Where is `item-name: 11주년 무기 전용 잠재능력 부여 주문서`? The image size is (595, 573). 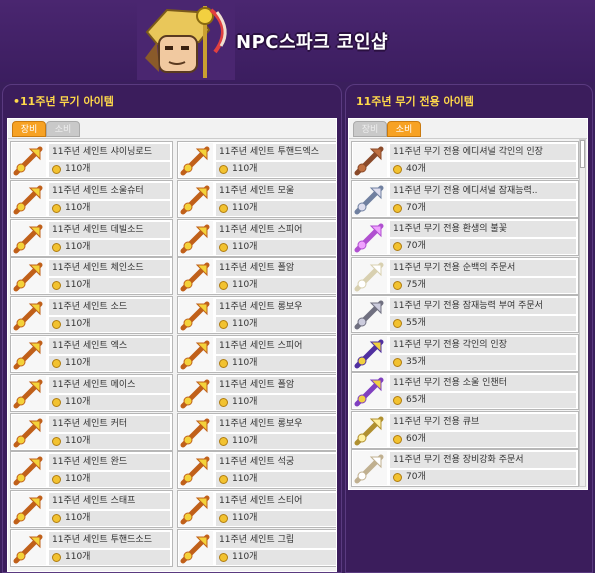 item-name: 11주년 무기 전용 잠재능력 부여 주문서 is located at coordinates (483, 306).